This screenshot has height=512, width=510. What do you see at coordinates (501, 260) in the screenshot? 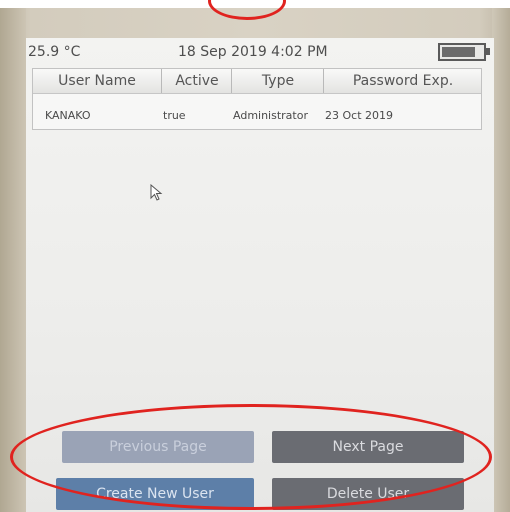
I see `bezel-right-edge` at bounding box center [501, 260].